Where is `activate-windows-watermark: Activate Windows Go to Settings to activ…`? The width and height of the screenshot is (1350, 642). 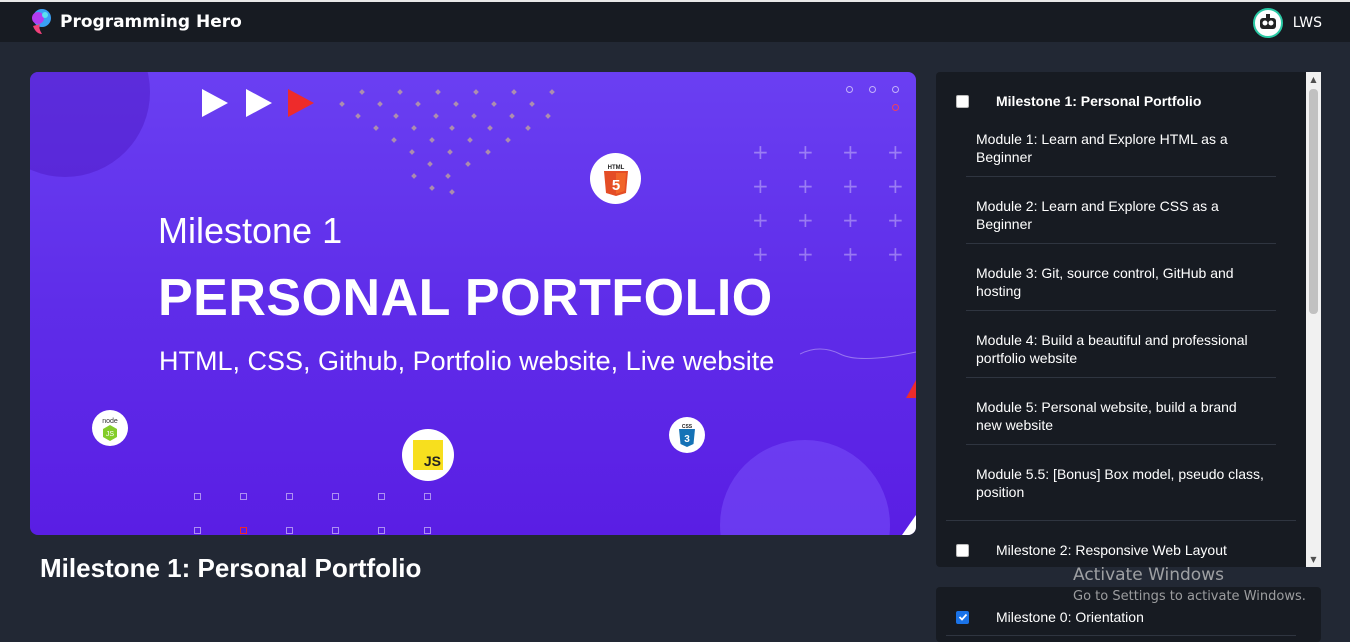 activate-windows-watermark: Activate Windows Go to Settings to activ… is located at coordinates (1189, 584).